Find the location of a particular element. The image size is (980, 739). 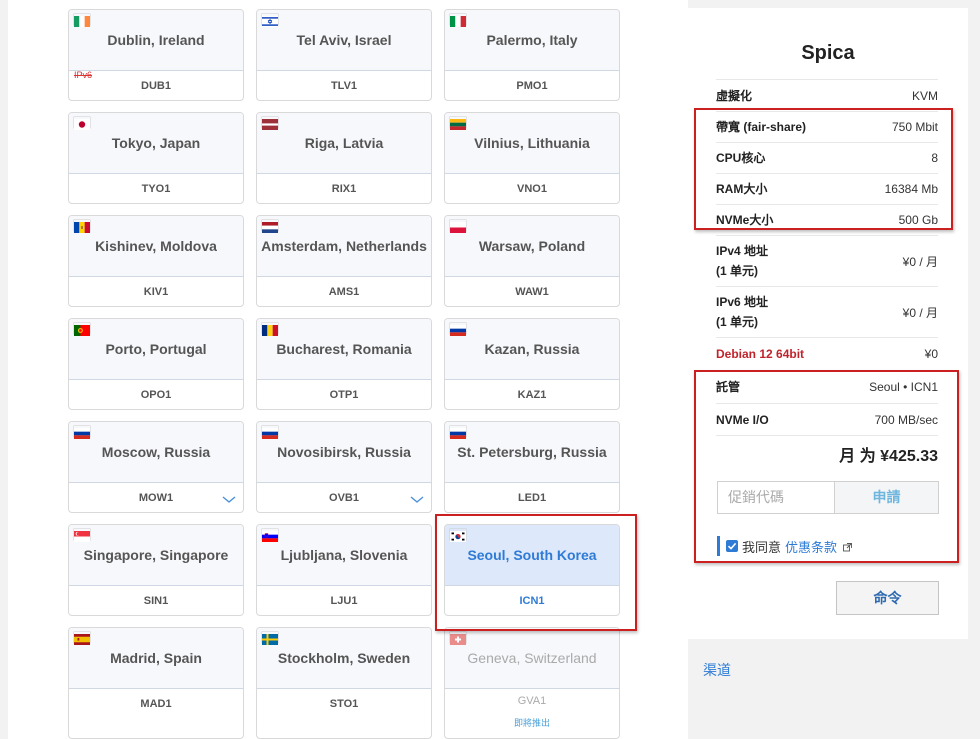

location-city: Stockholm, Sweden is located at coordinates (344, 658).